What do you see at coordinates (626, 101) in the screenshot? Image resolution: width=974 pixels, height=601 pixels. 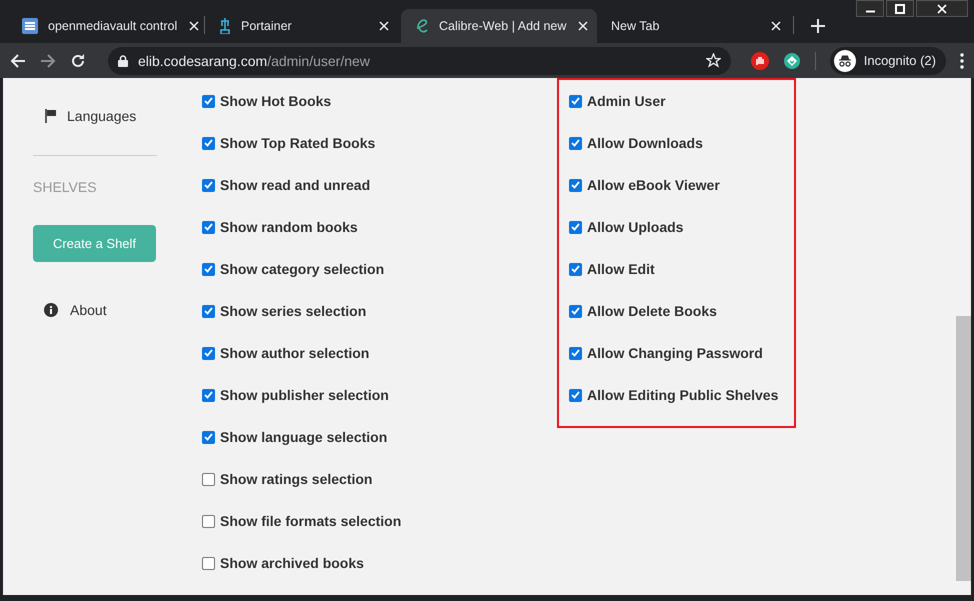 I see `checkbox-label: Admin User` at bounding box center [626, 101].